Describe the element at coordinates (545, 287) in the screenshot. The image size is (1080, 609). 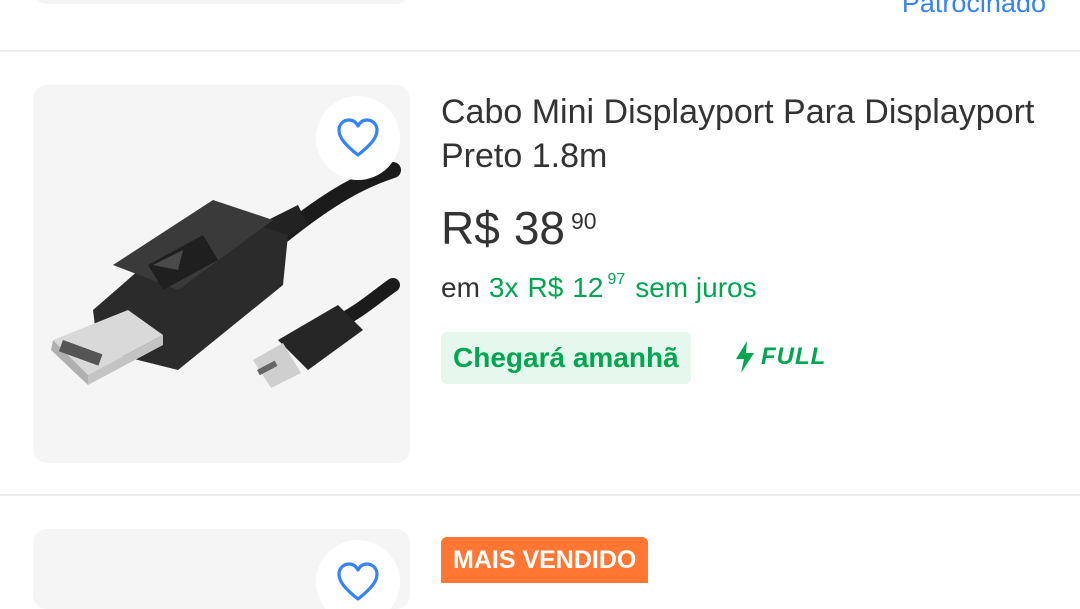
I see `installments-currency: R$` at that location.